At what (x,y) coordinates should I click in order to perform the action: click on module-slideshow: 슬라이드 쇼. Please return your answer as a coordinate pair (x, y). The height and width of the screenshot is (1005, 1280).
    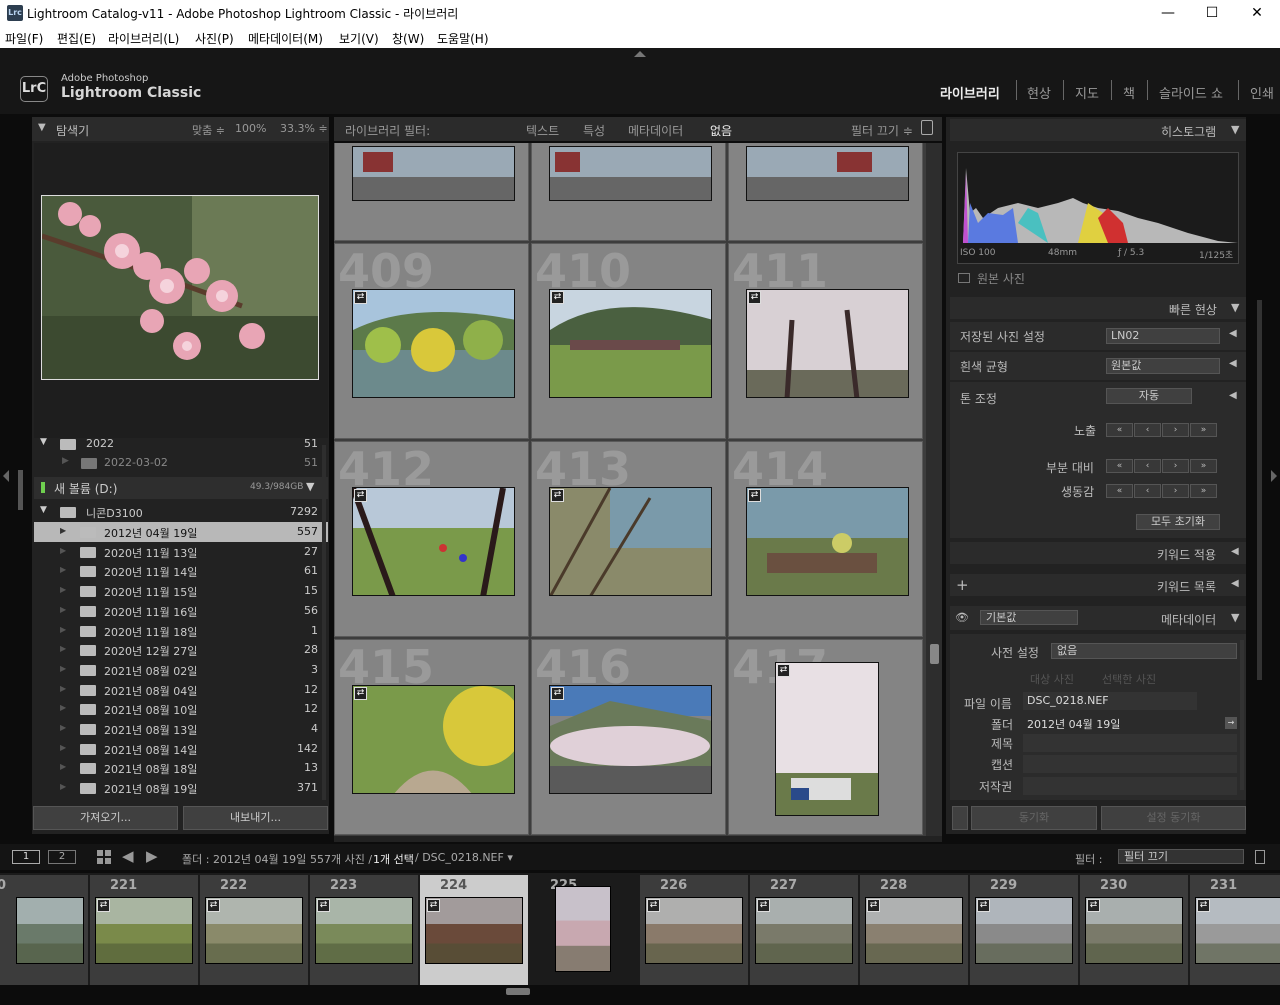
    Looking at the image, I should click on (1191, 92).